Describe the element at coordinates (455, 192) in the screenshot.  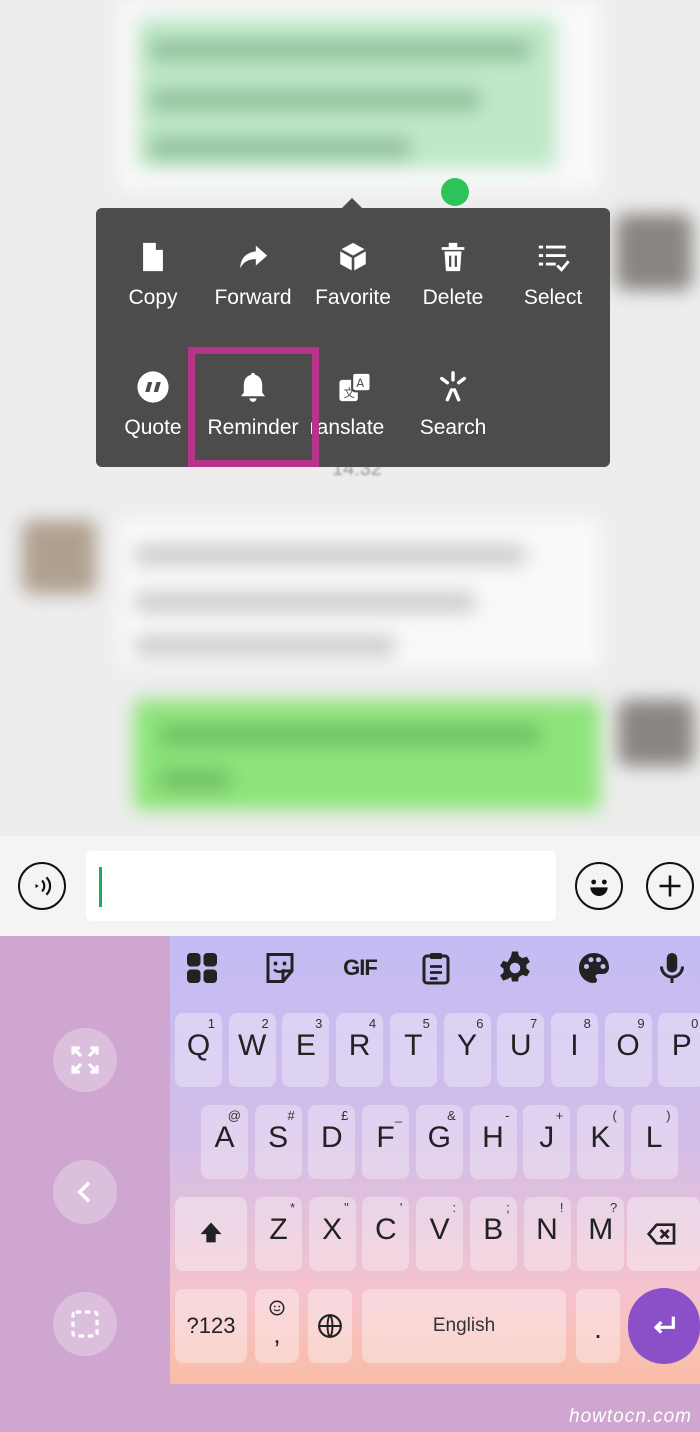
I see `unread-dot` at that location.